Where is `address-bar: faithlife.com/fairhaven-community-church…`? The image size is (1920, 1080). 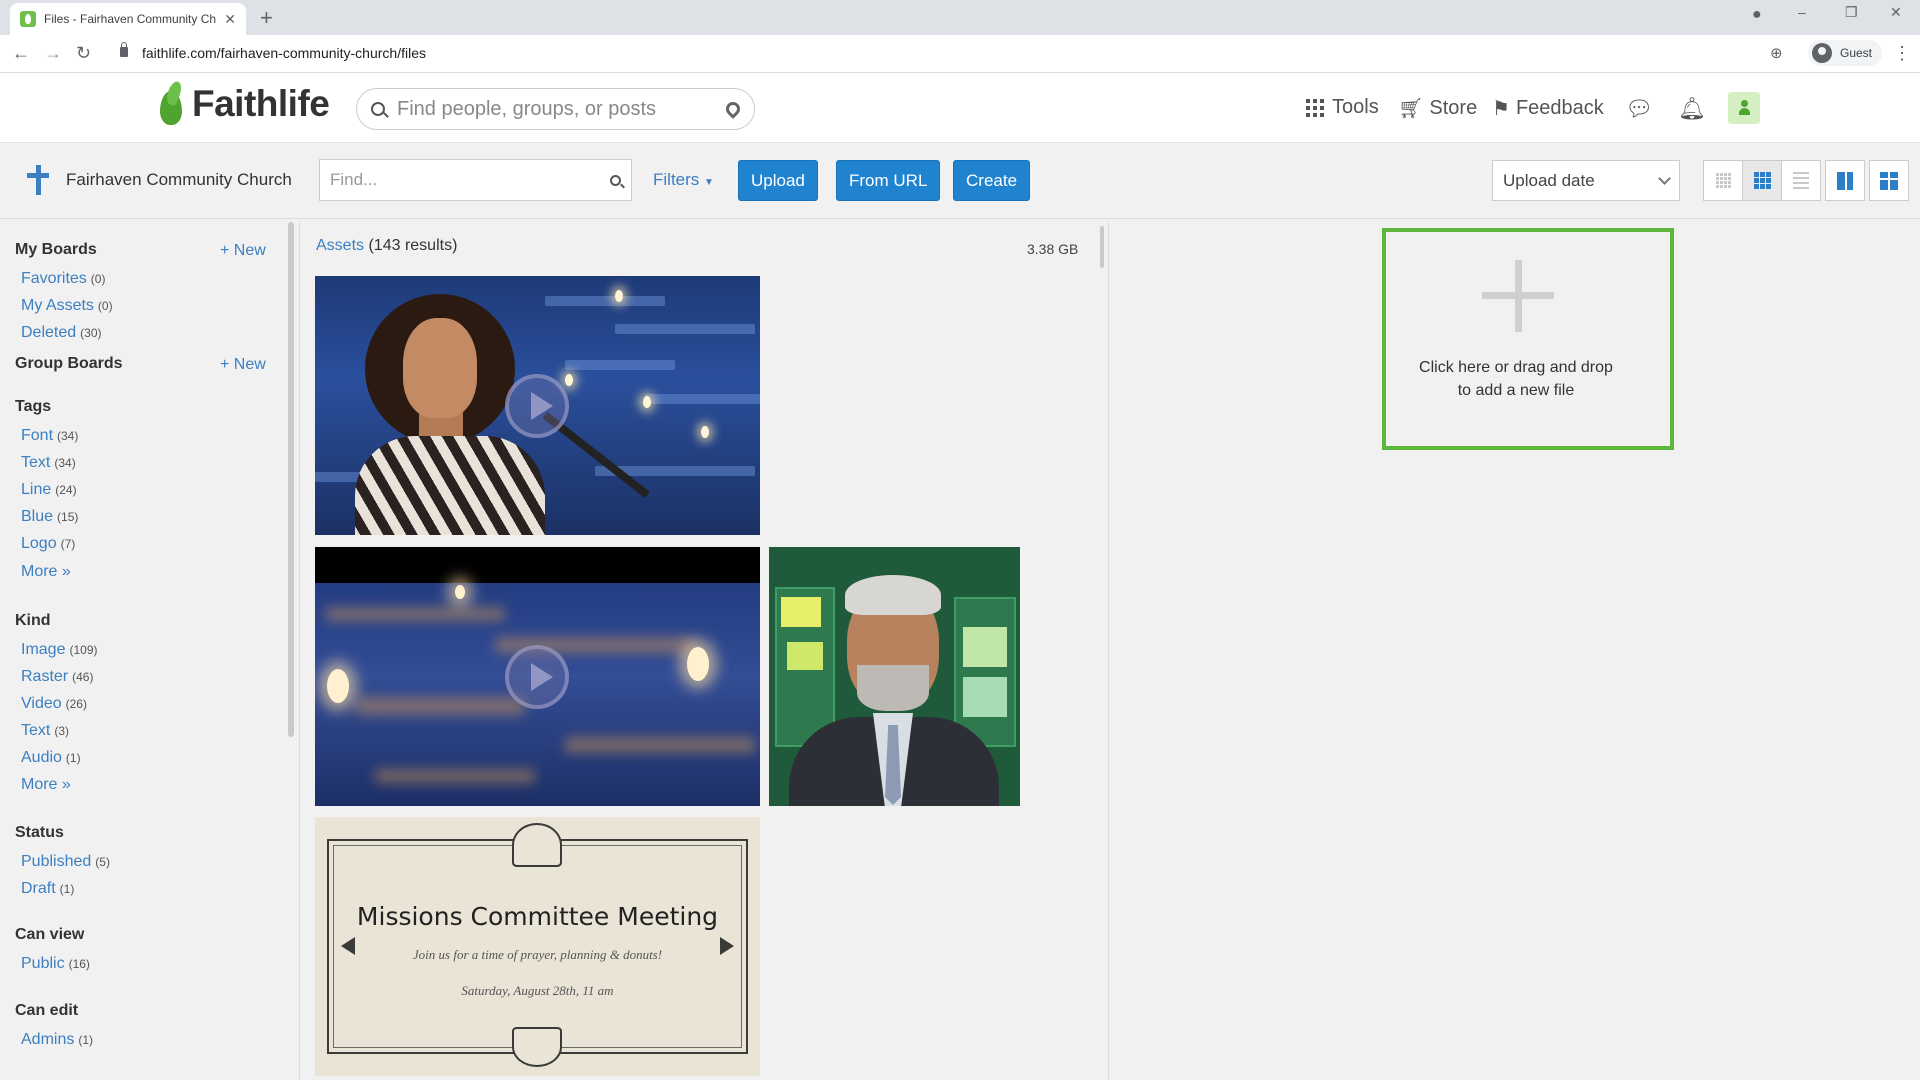
address-bar: faithlife.com/fairhaven-community-church… is located at coordinates (284, 53).